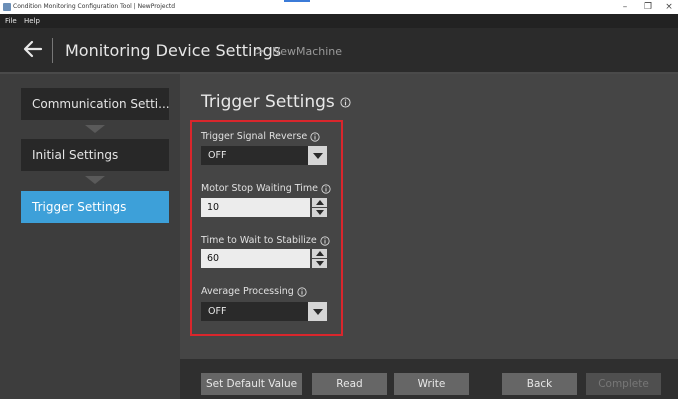 The height and width of the screenshot is (399, 678). Describe the element at coordinates (11, 21) in the screenshot. I see `menu-file: File` at that location.